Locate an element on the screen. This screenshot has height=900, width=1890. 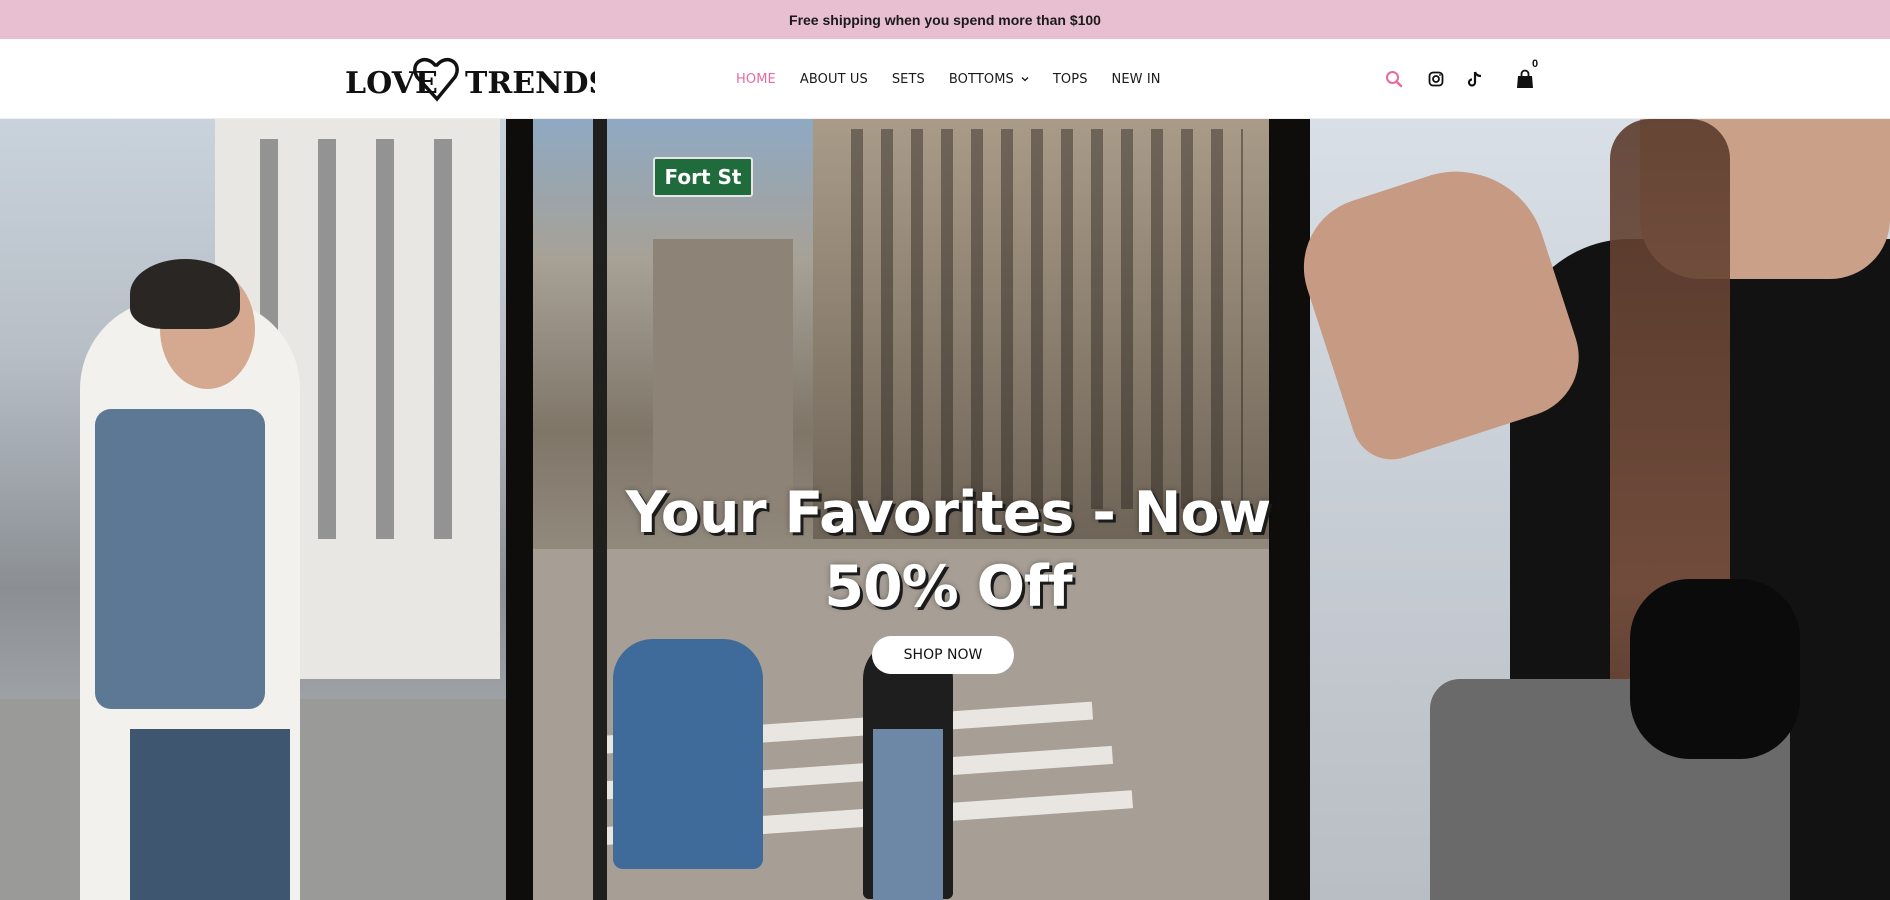
nav-tops: TOPS is located at coordinates (1070, 79).